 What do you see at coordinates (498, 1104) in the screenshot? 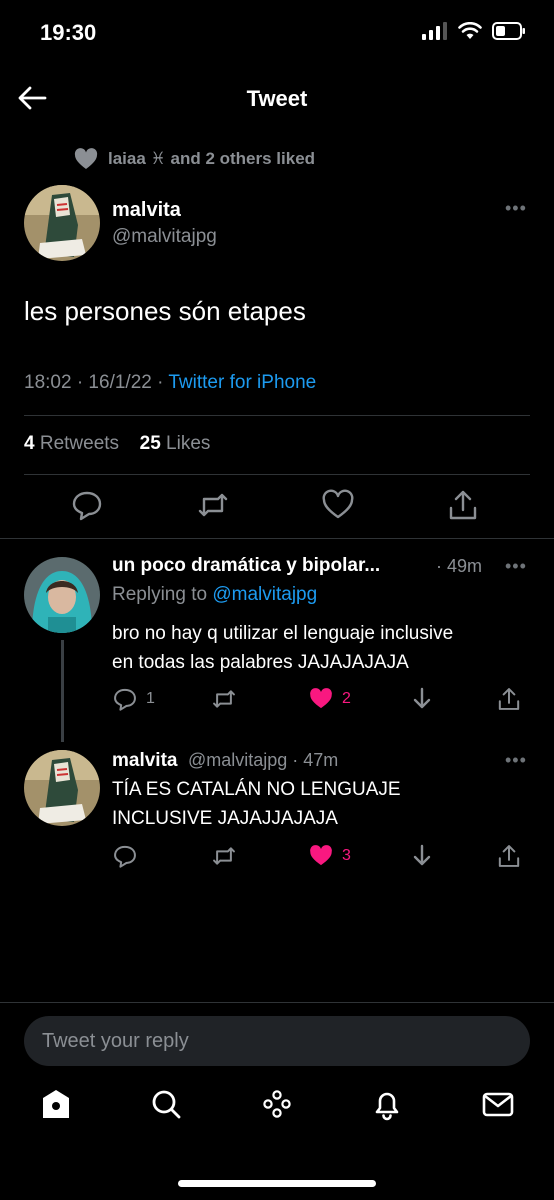
I see `messages-icon` at bounding box center [498, 1104].